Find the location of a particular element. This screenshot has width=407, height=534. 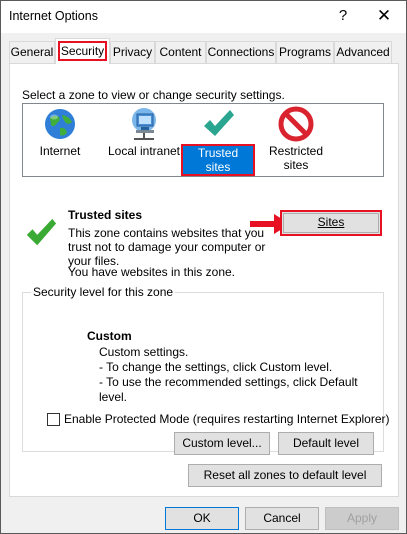

zone-trusted-sites-highlight: Trusted sites is located at coordinates (218, 160).